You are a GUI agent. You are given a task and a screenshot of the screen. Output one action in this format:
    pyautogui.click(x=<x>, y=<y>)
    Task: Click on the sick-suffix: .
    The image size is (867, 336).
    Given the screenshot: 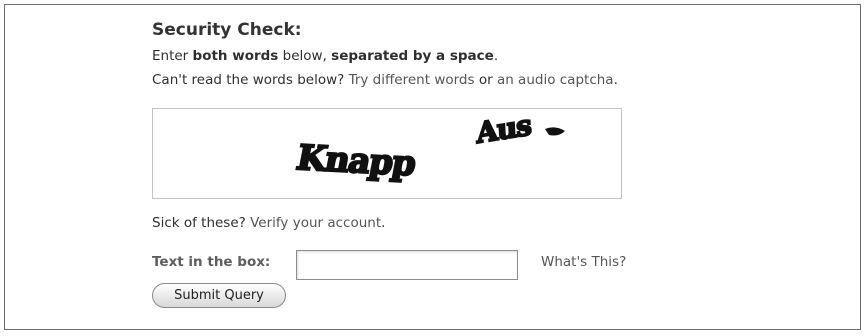 What is the action you would take?
    pyautogui.click(x=383, y=223)
    